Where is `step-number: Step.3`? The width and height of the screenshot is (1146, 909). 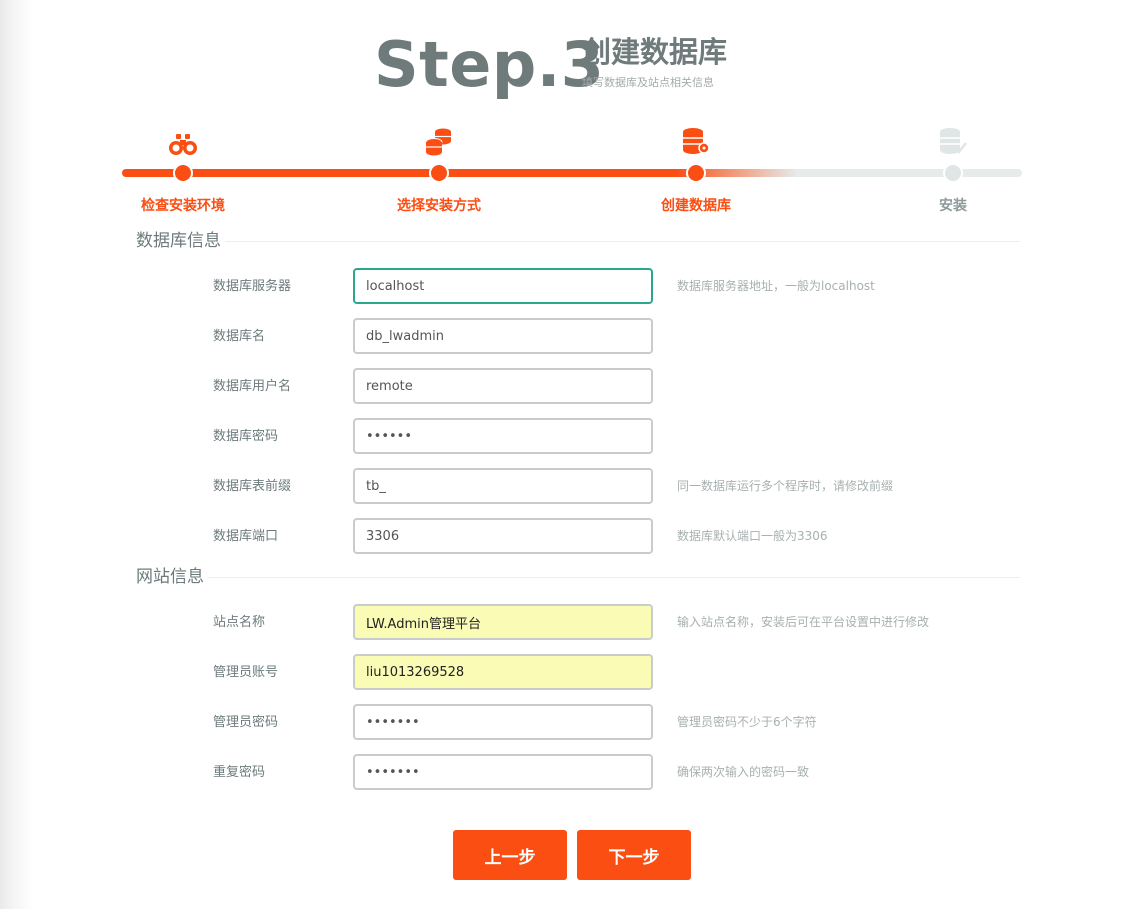 step-number: Step.3 is located at coordinates (489, 64).